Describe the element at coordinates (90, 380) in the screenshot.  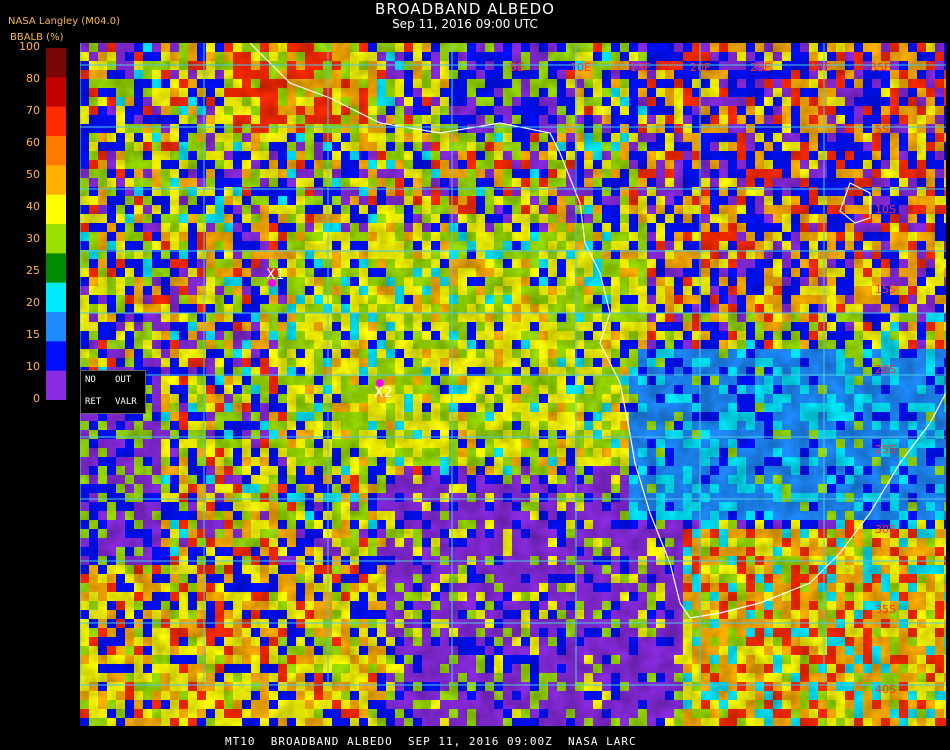
I see `no-label: NO` at that location.